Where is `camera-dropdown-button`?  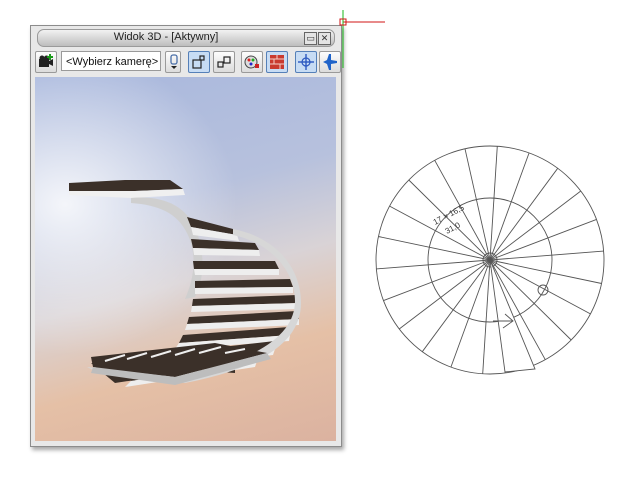
camera-dropdown-button is located at coordinates (173, 62).